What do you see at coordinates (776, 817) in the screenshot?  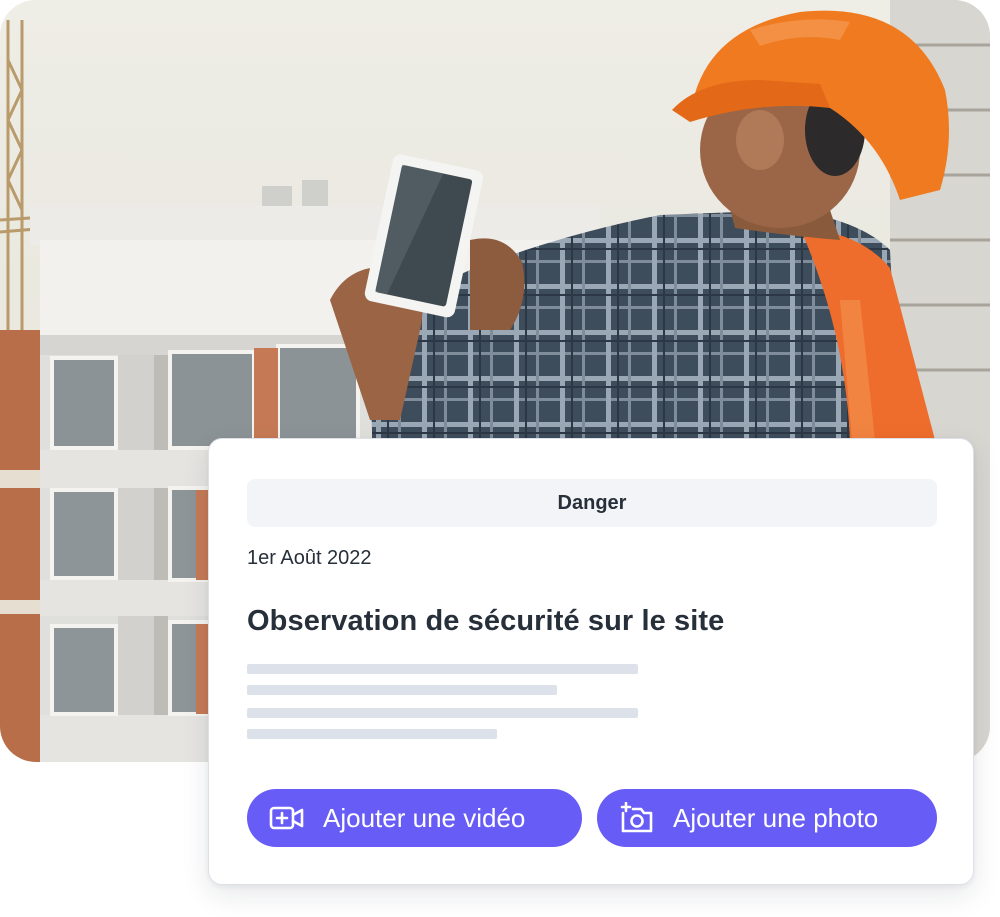 I see `add-photo-label: Ajouter une photo` at bounding box center [776, 817].